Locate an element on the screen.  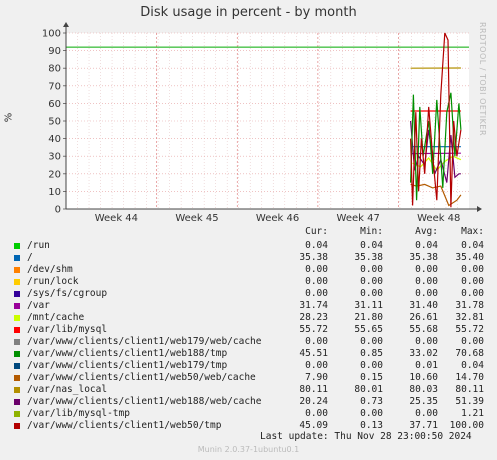
legend-min: 0.73 is located at coordinates (371, 401).